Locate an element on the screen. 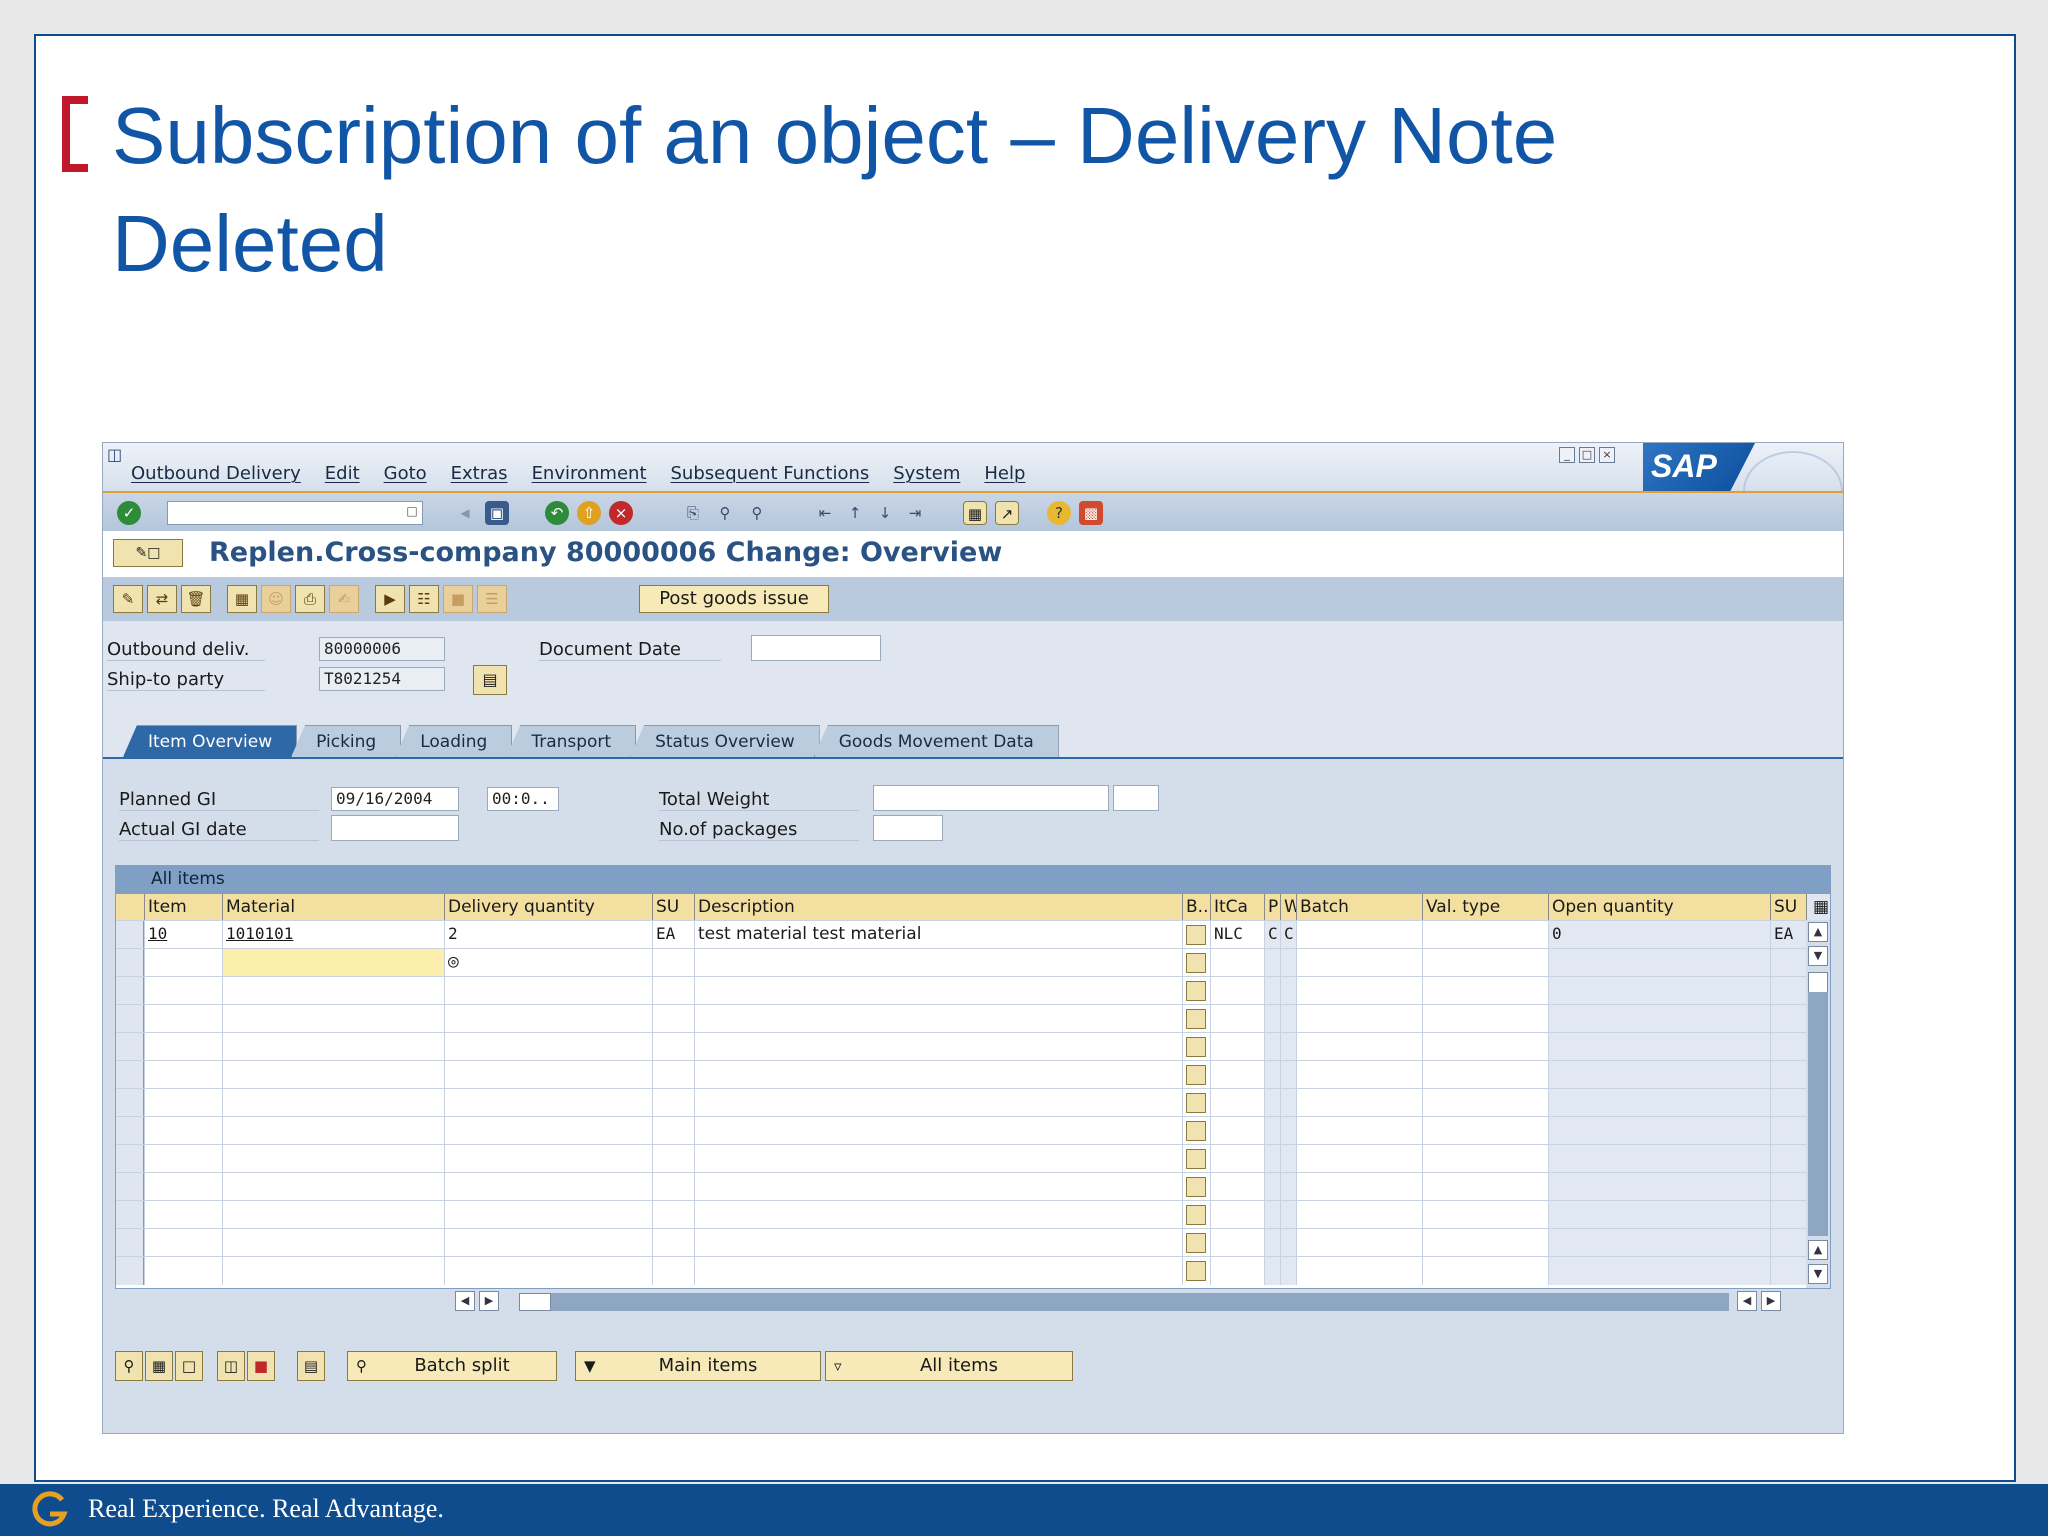 This screenshot has width=2048, height=1536. exit-icon: ⇧ is located at coordinates (589, 513).